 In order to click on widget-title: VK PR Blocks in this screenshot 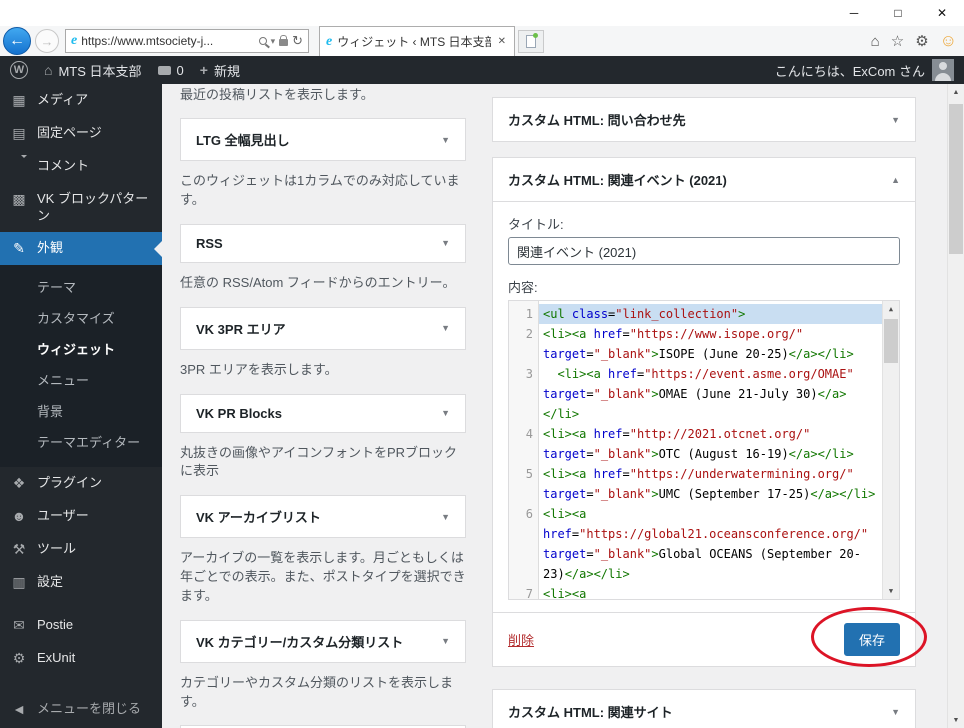, I will do `click(239, 413)`.